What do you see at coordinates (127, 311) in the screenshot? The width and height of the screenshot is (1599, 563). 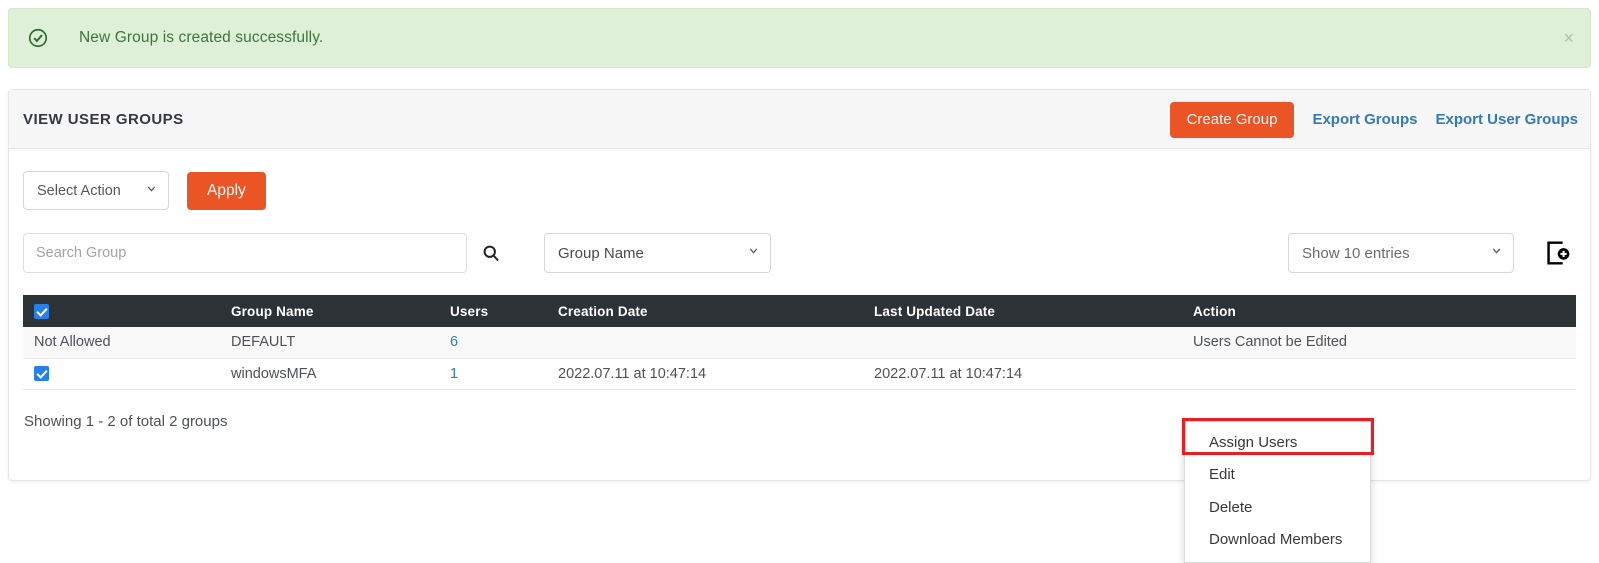 I see `column-select-all` at bounding box center [127, 311].